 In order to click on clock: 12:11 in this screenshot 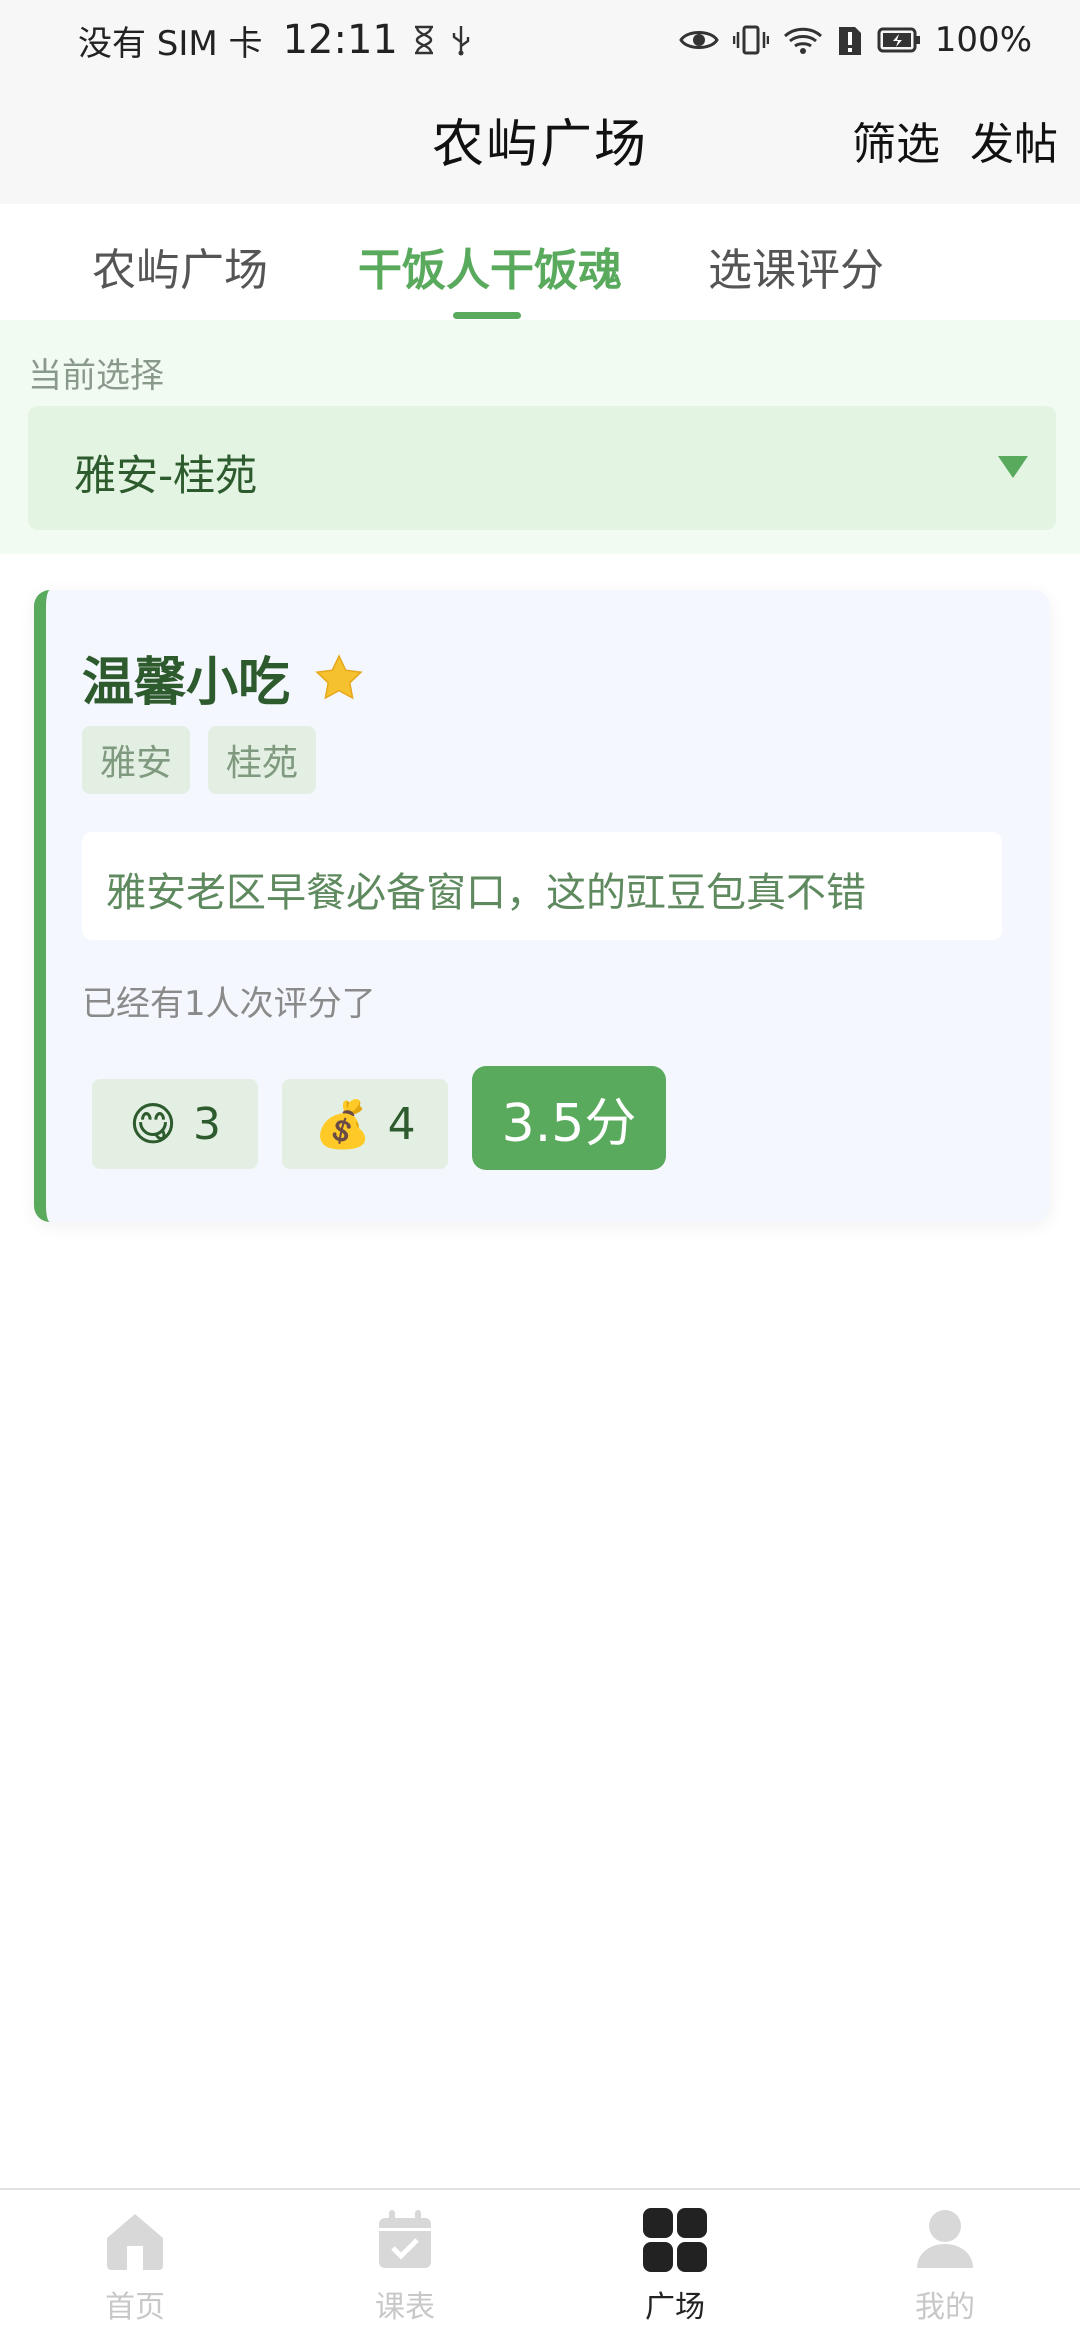, I will do `click(340, 40)`.